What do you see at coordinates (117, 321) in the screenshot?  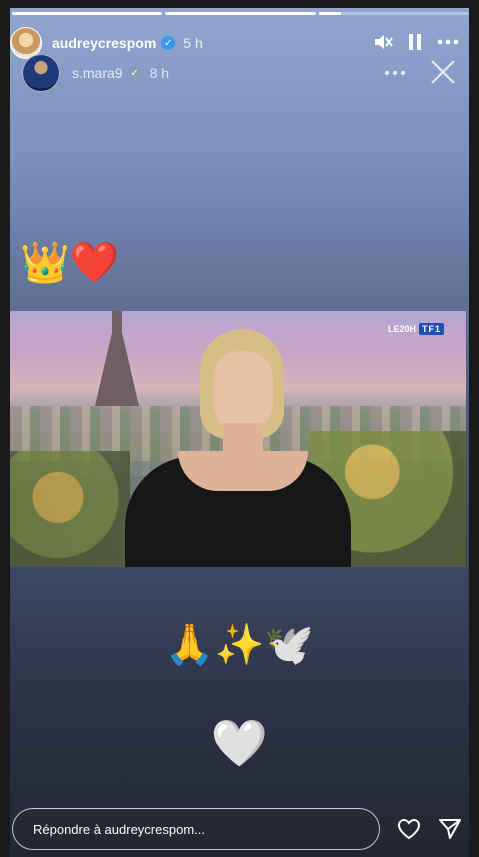 I see `eiffel-tower-top` at bounding box center [117, 321].